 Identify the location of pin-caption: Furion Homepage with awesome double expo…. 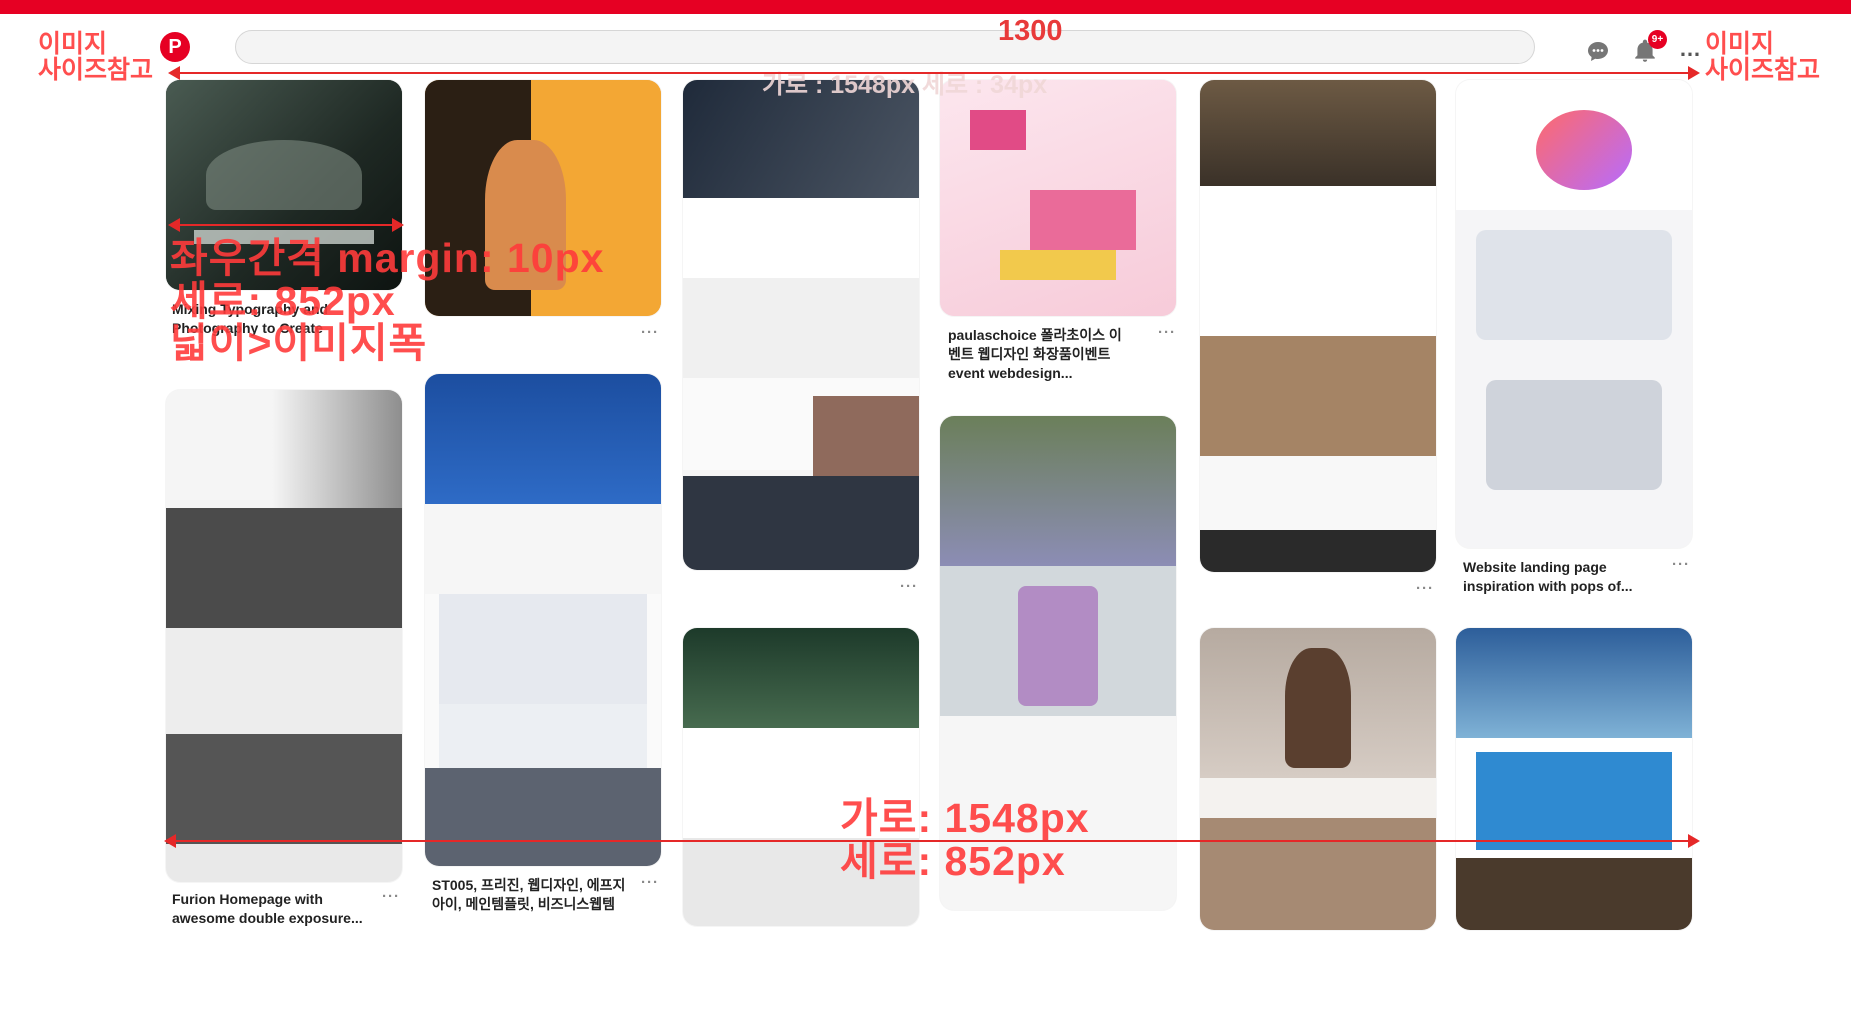
(267, 908).